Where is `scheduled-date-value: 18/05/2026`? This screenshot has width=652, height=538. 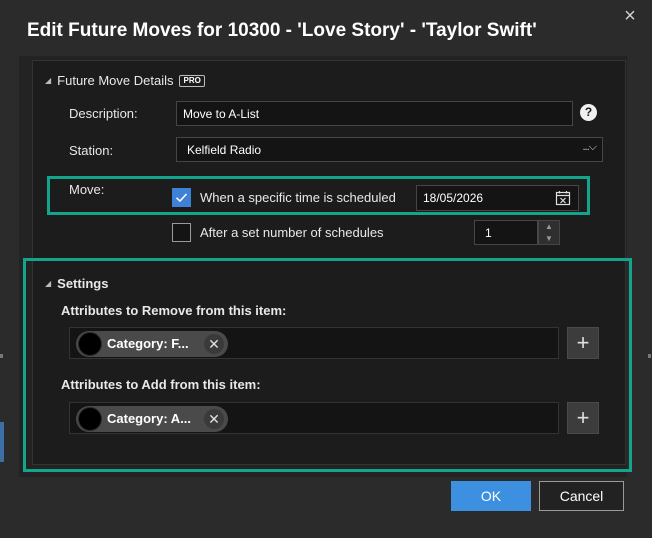 scheduled-date-value: 18/05/2026 is located at coordinates (453, 198).